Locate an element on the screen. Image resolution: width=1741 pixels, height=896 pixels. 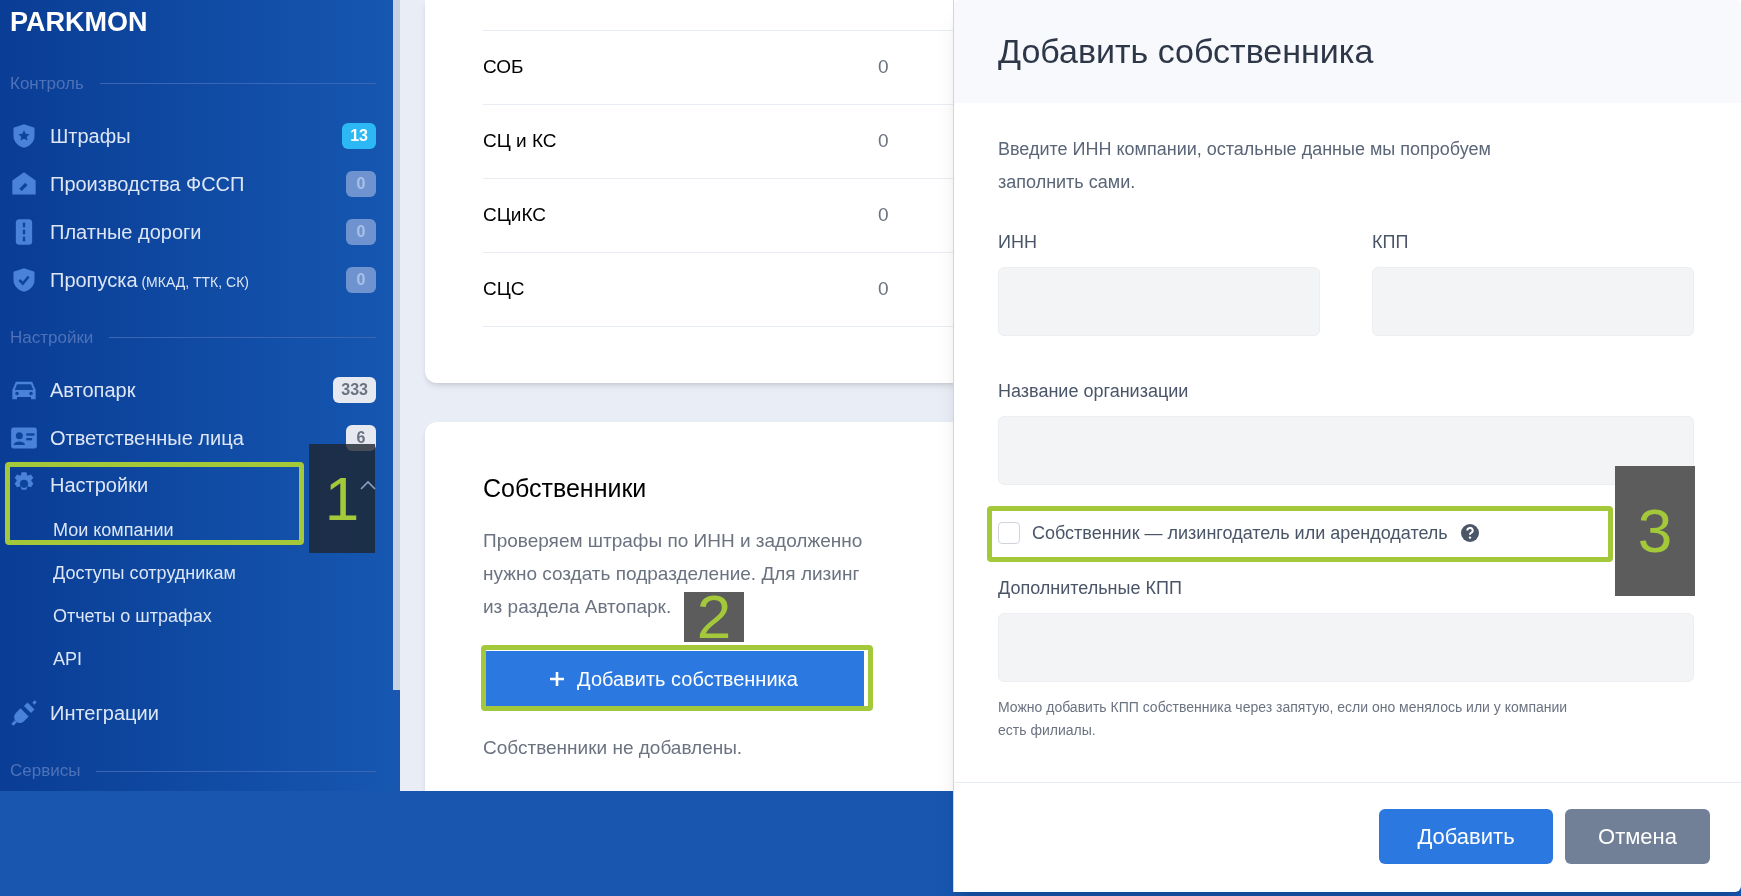
plus-icon is located at coordinates (557, 678).